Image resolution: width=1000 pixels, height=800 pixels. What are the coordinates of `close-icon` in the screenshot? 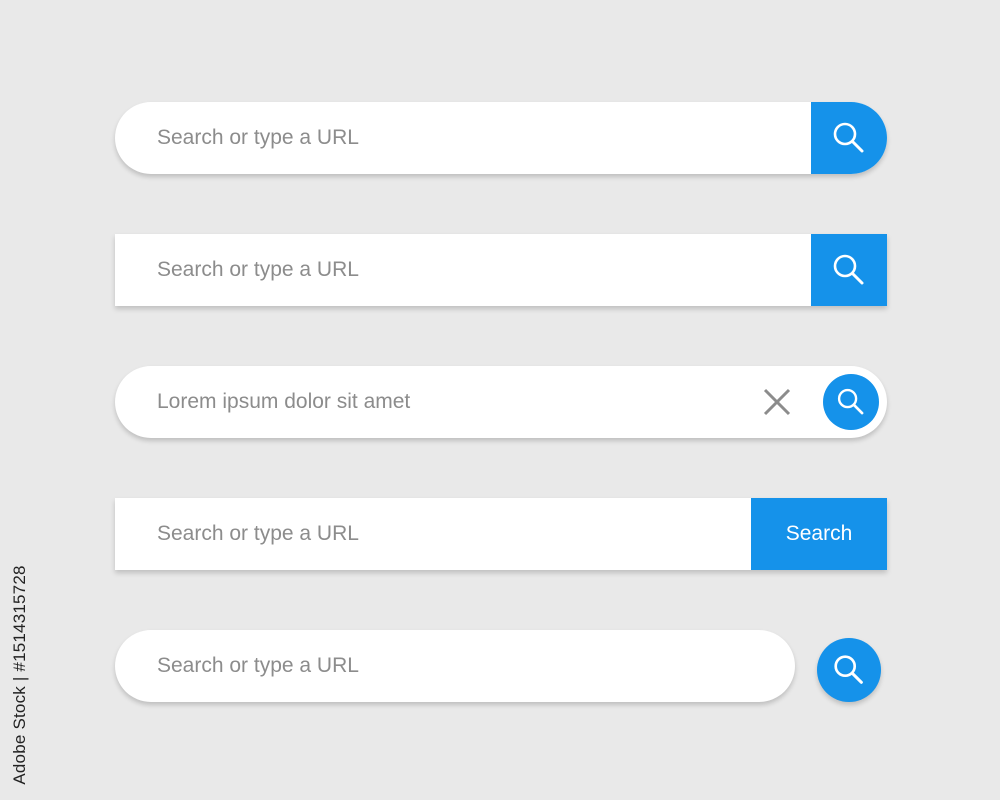 It's located at (777, 402).